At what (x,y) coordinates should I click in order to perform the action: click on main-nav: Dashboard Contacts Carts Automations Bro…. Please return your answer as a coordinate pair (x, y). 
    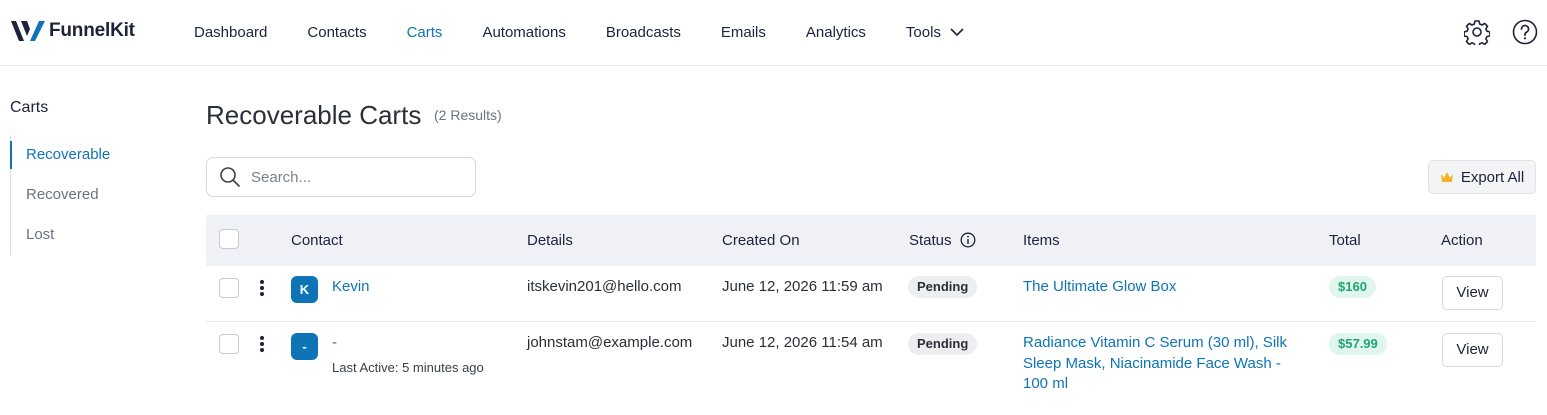
    Looking at the image, I should click on (579, 32).